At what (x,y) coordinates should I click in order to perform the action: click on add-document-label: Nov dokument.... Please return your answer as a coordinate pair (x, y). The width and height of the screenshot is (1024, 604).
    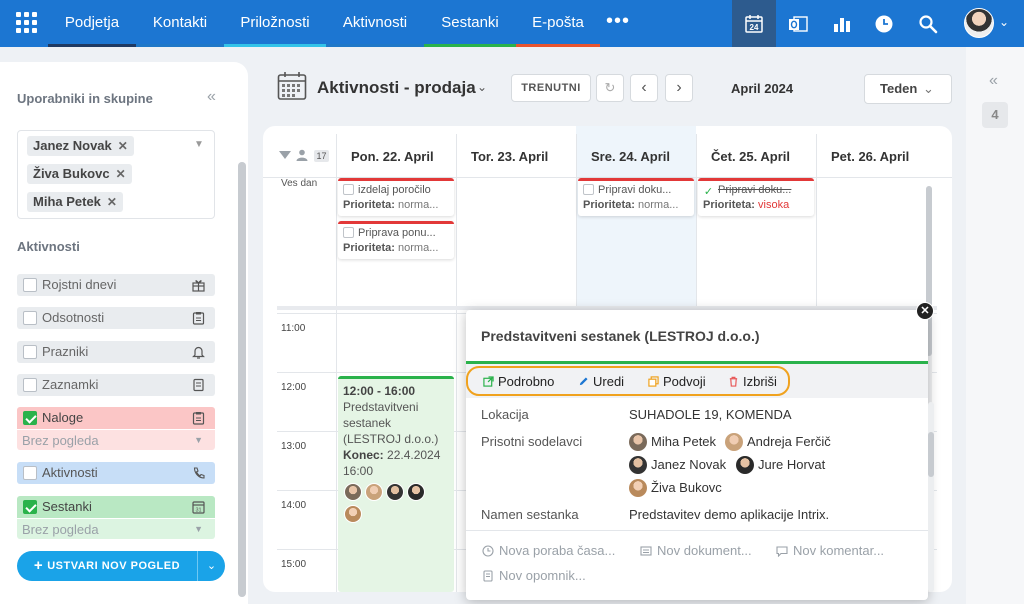
    Looking at the image, I should click on (704, 550).